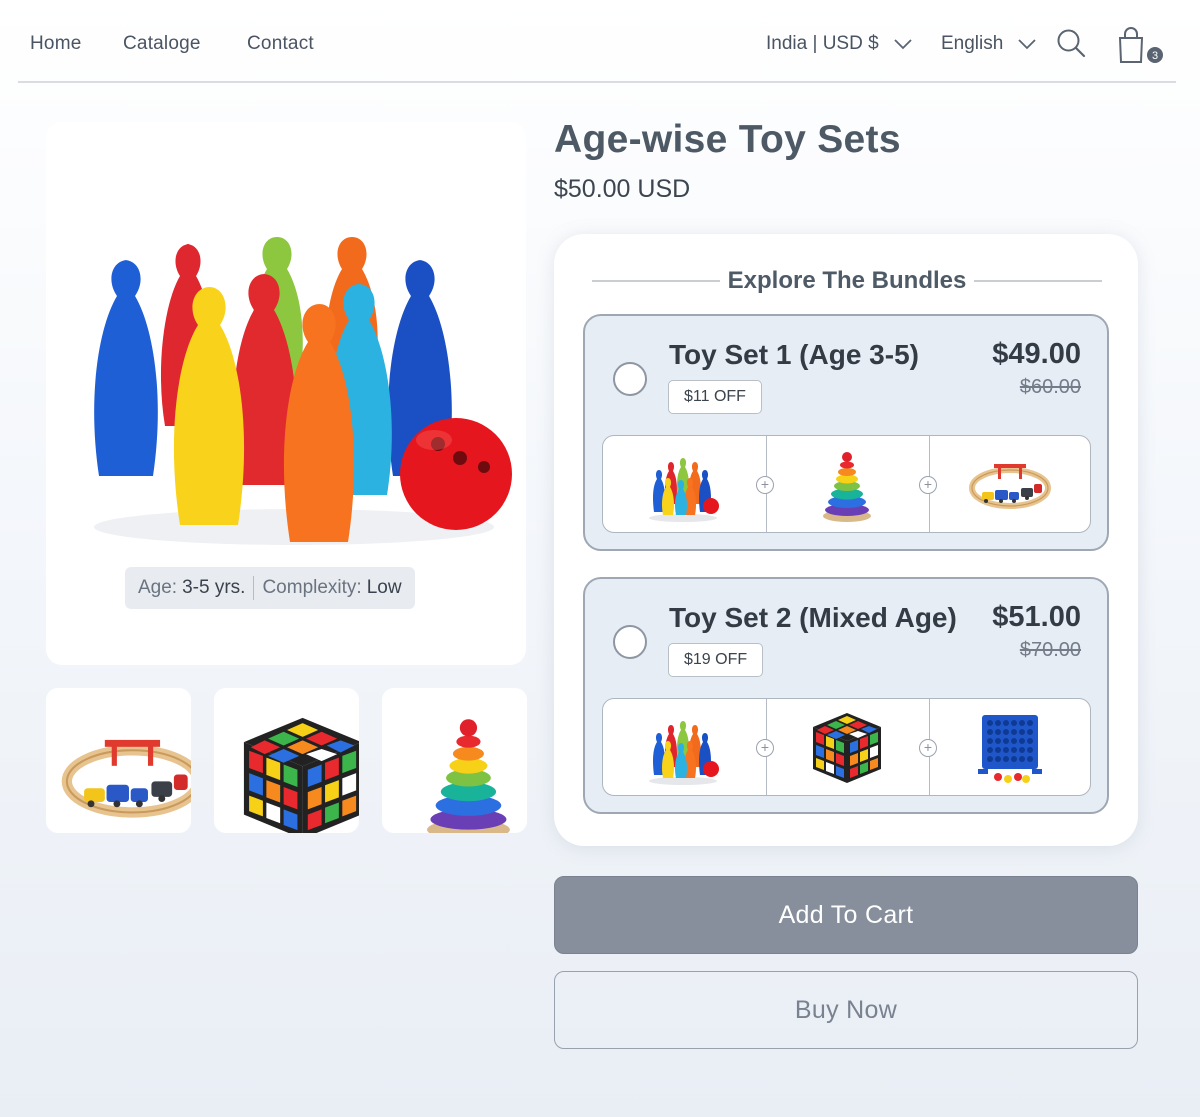 This screenshot has width=1200, height=1117. I want to click on nav-catalogue: Cataloge, so click(162, 44).